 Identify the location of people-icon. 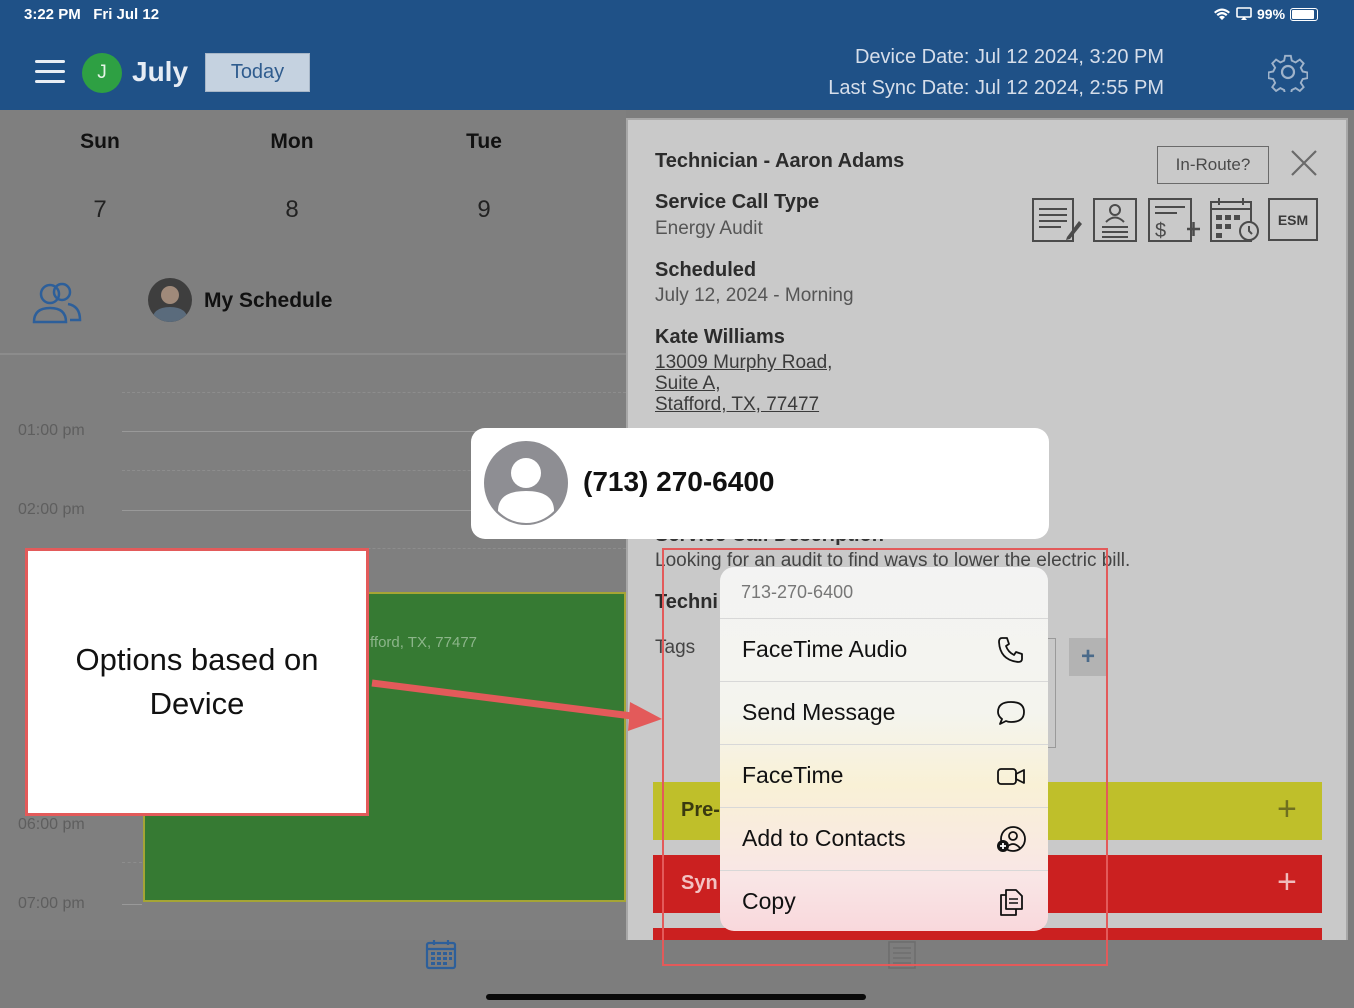
(56, 302).